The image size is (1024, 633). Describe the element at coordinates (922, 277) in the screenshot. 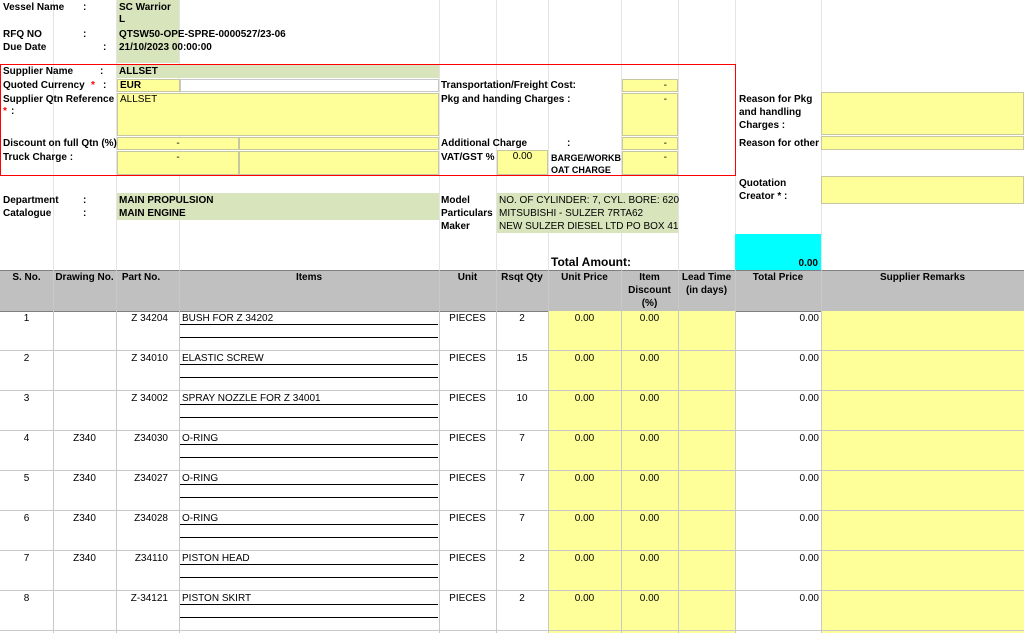

I see `col-remarks: Supplier Remarks` at that location.